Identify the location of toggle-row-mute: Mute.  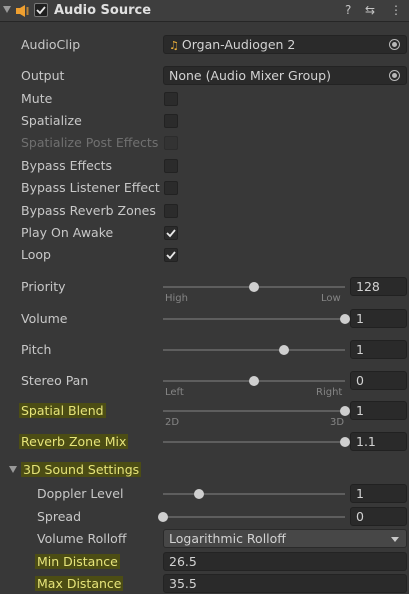
(204, 99).